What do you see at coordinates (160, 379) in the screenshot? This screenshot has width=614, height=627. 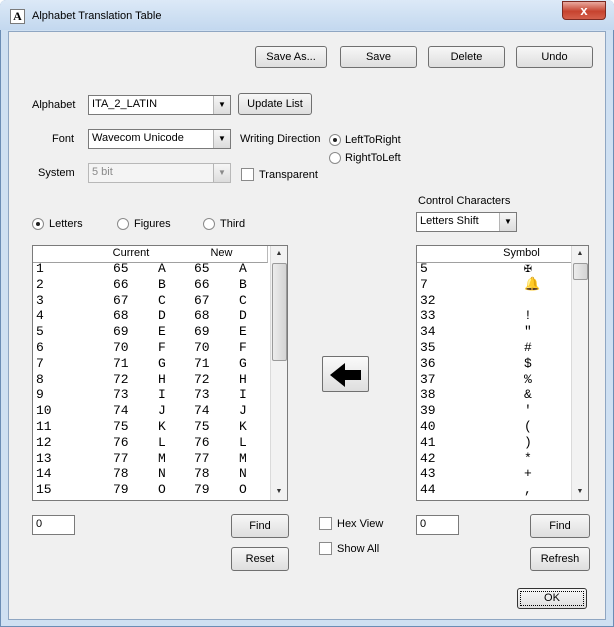 I see `table-row: 8 72 H 72 H` at bounding box center [160, 379].